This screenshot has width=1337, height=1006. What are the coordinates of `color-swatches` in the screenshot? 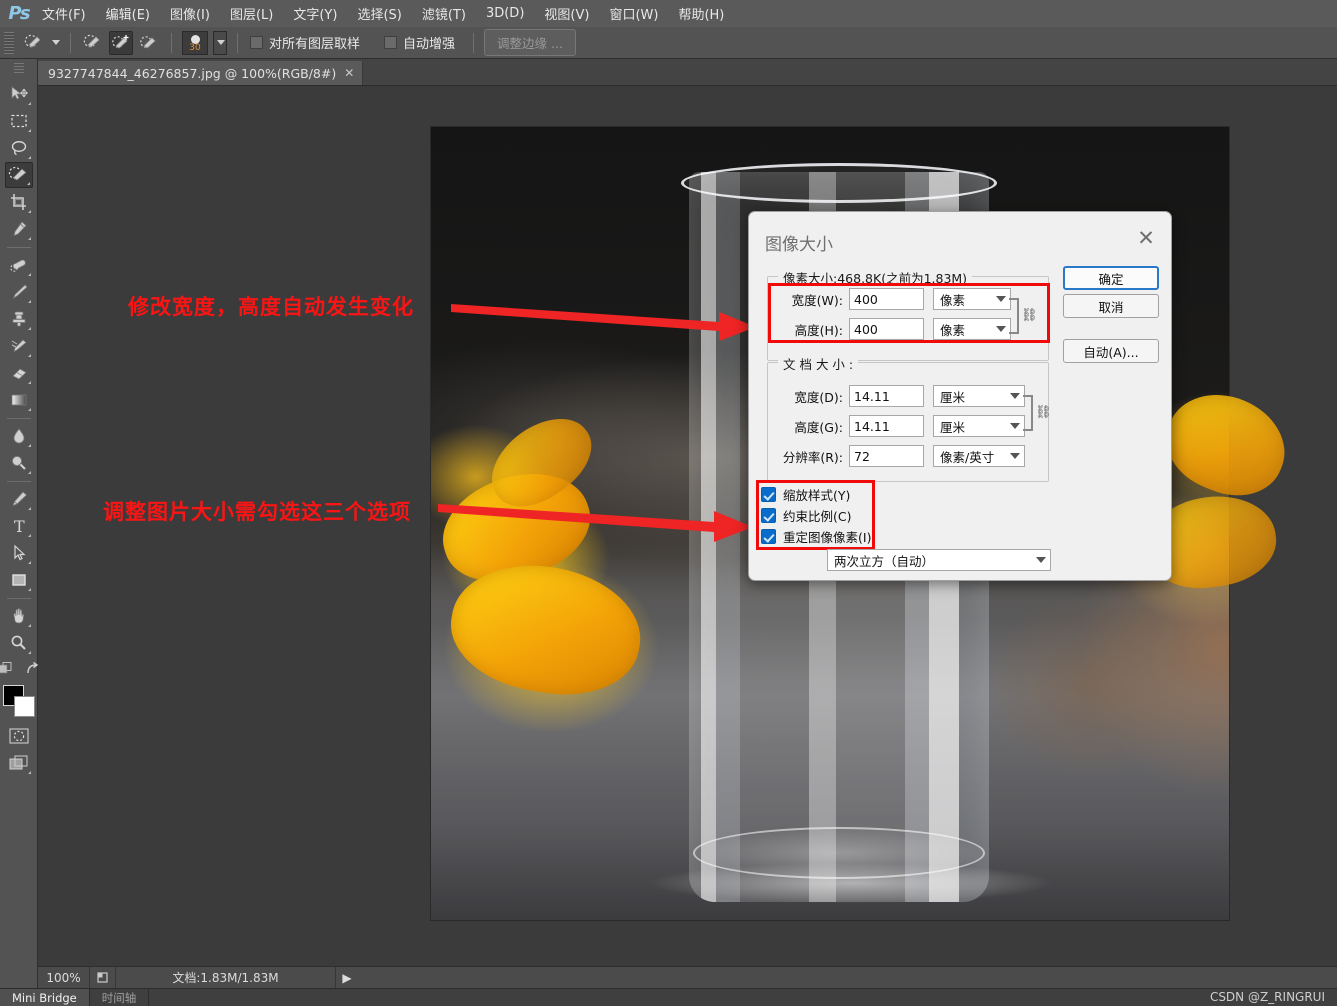 It's located at (18, 701).